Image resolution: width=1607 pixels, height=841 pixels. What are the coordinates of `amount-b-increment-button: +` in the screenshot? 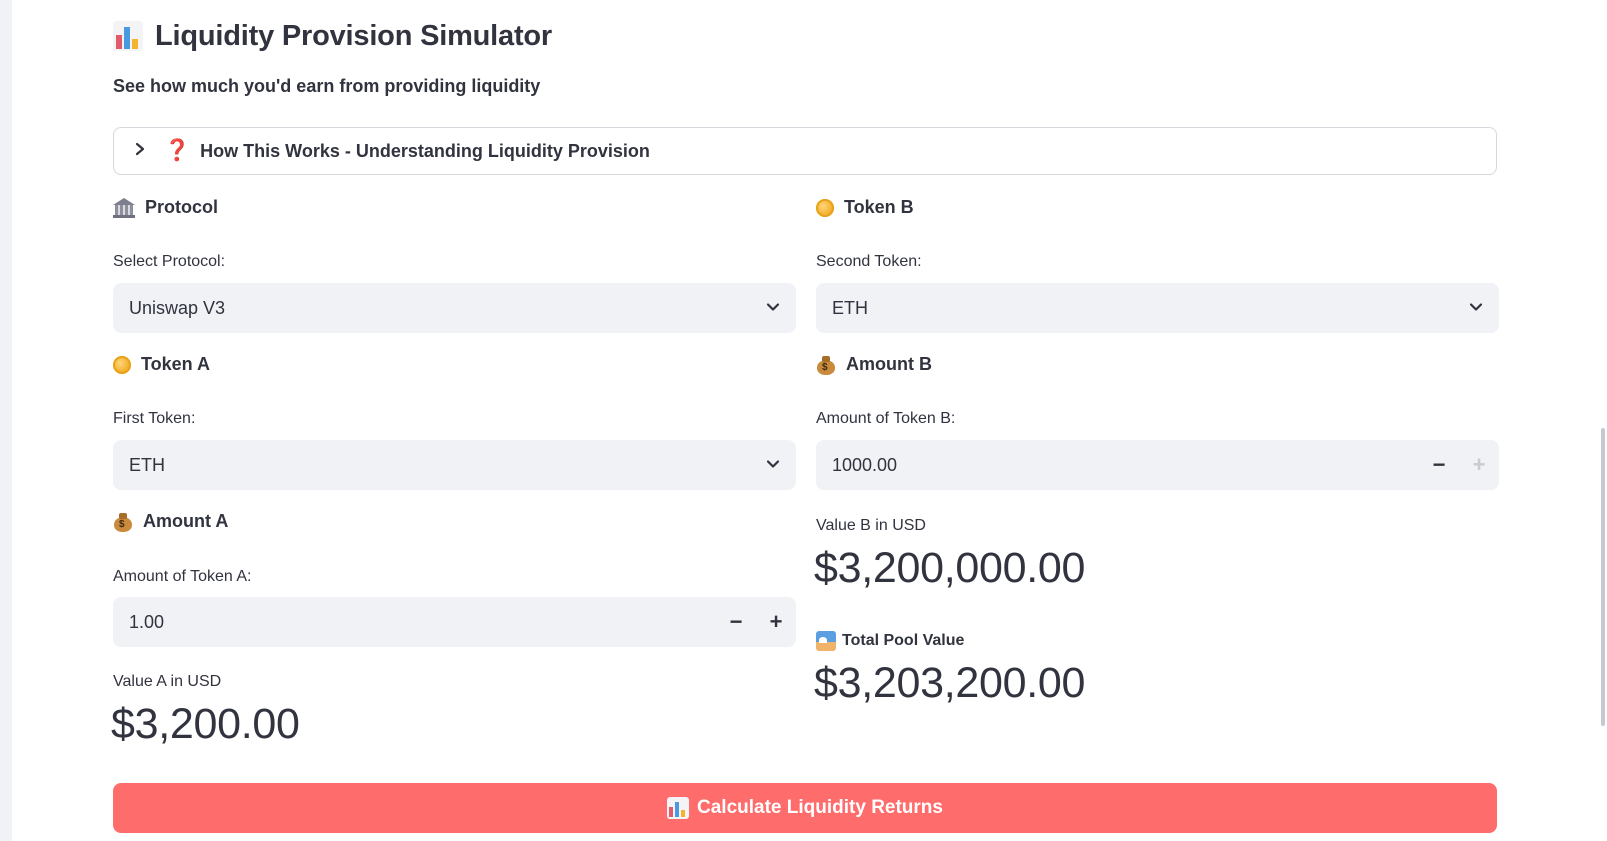 It's located at (1479, 465).